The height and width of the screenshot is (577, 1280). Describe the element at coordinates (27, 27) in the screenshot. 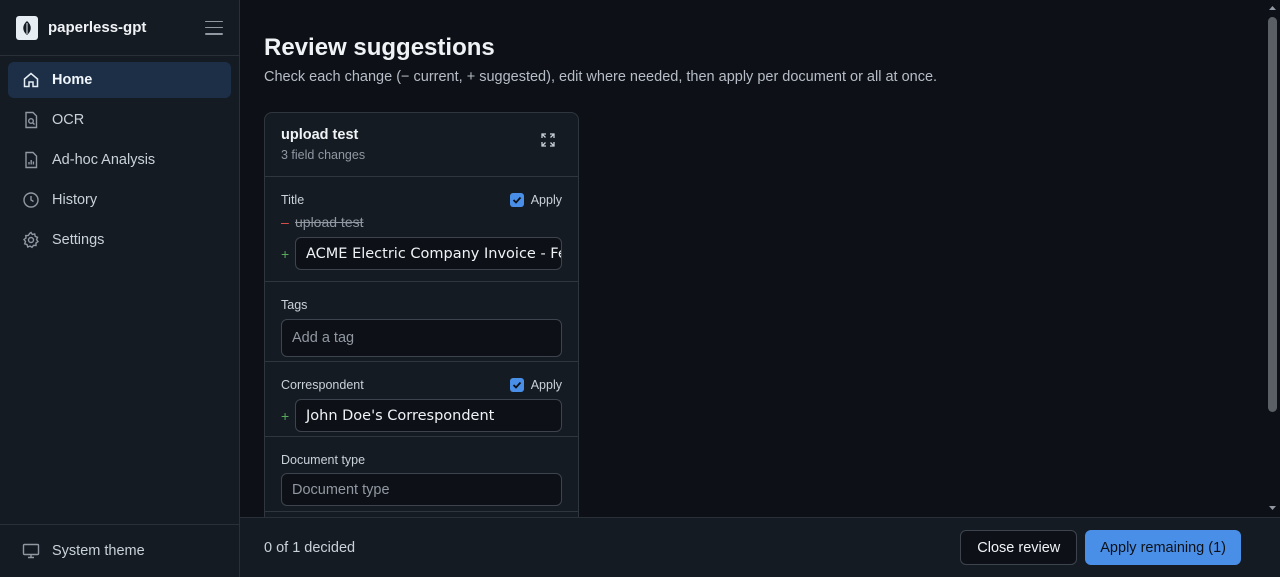

I see `app-logo-icon` at that location.